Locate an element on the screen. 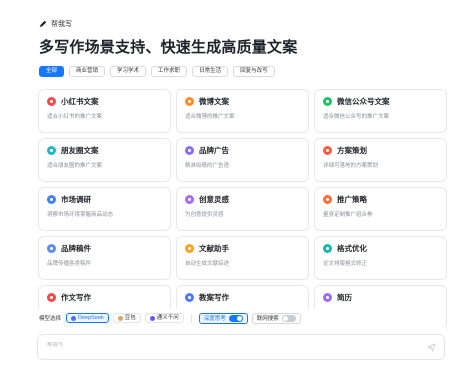 Image resolution: width=463 pixels, height=376 pixels. category-tabs: 全部 商业营销 学习学术 工作求职 日常生活 回复与改写 is located at coordinates (157, 71).